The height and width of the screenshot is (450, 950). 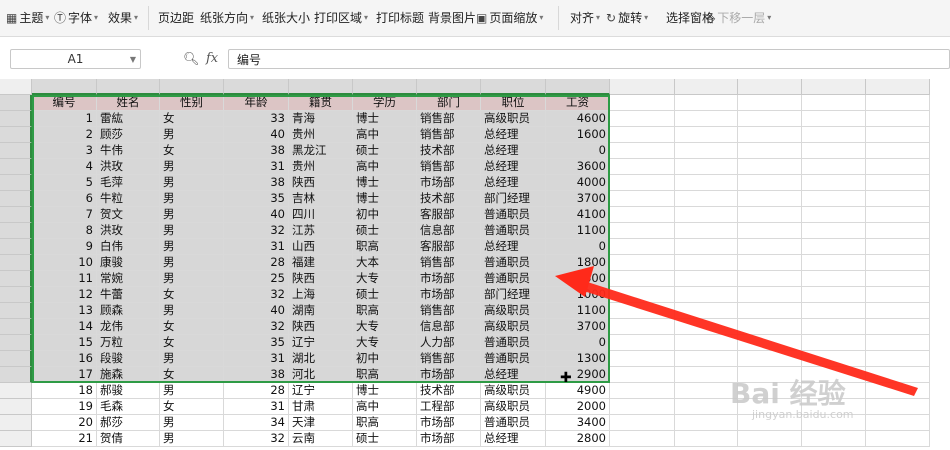 What do you see at coordinates (133, 59) in the screenshot?
I see `chevron-down-icon: ▼` at bounding box center [133, 59].